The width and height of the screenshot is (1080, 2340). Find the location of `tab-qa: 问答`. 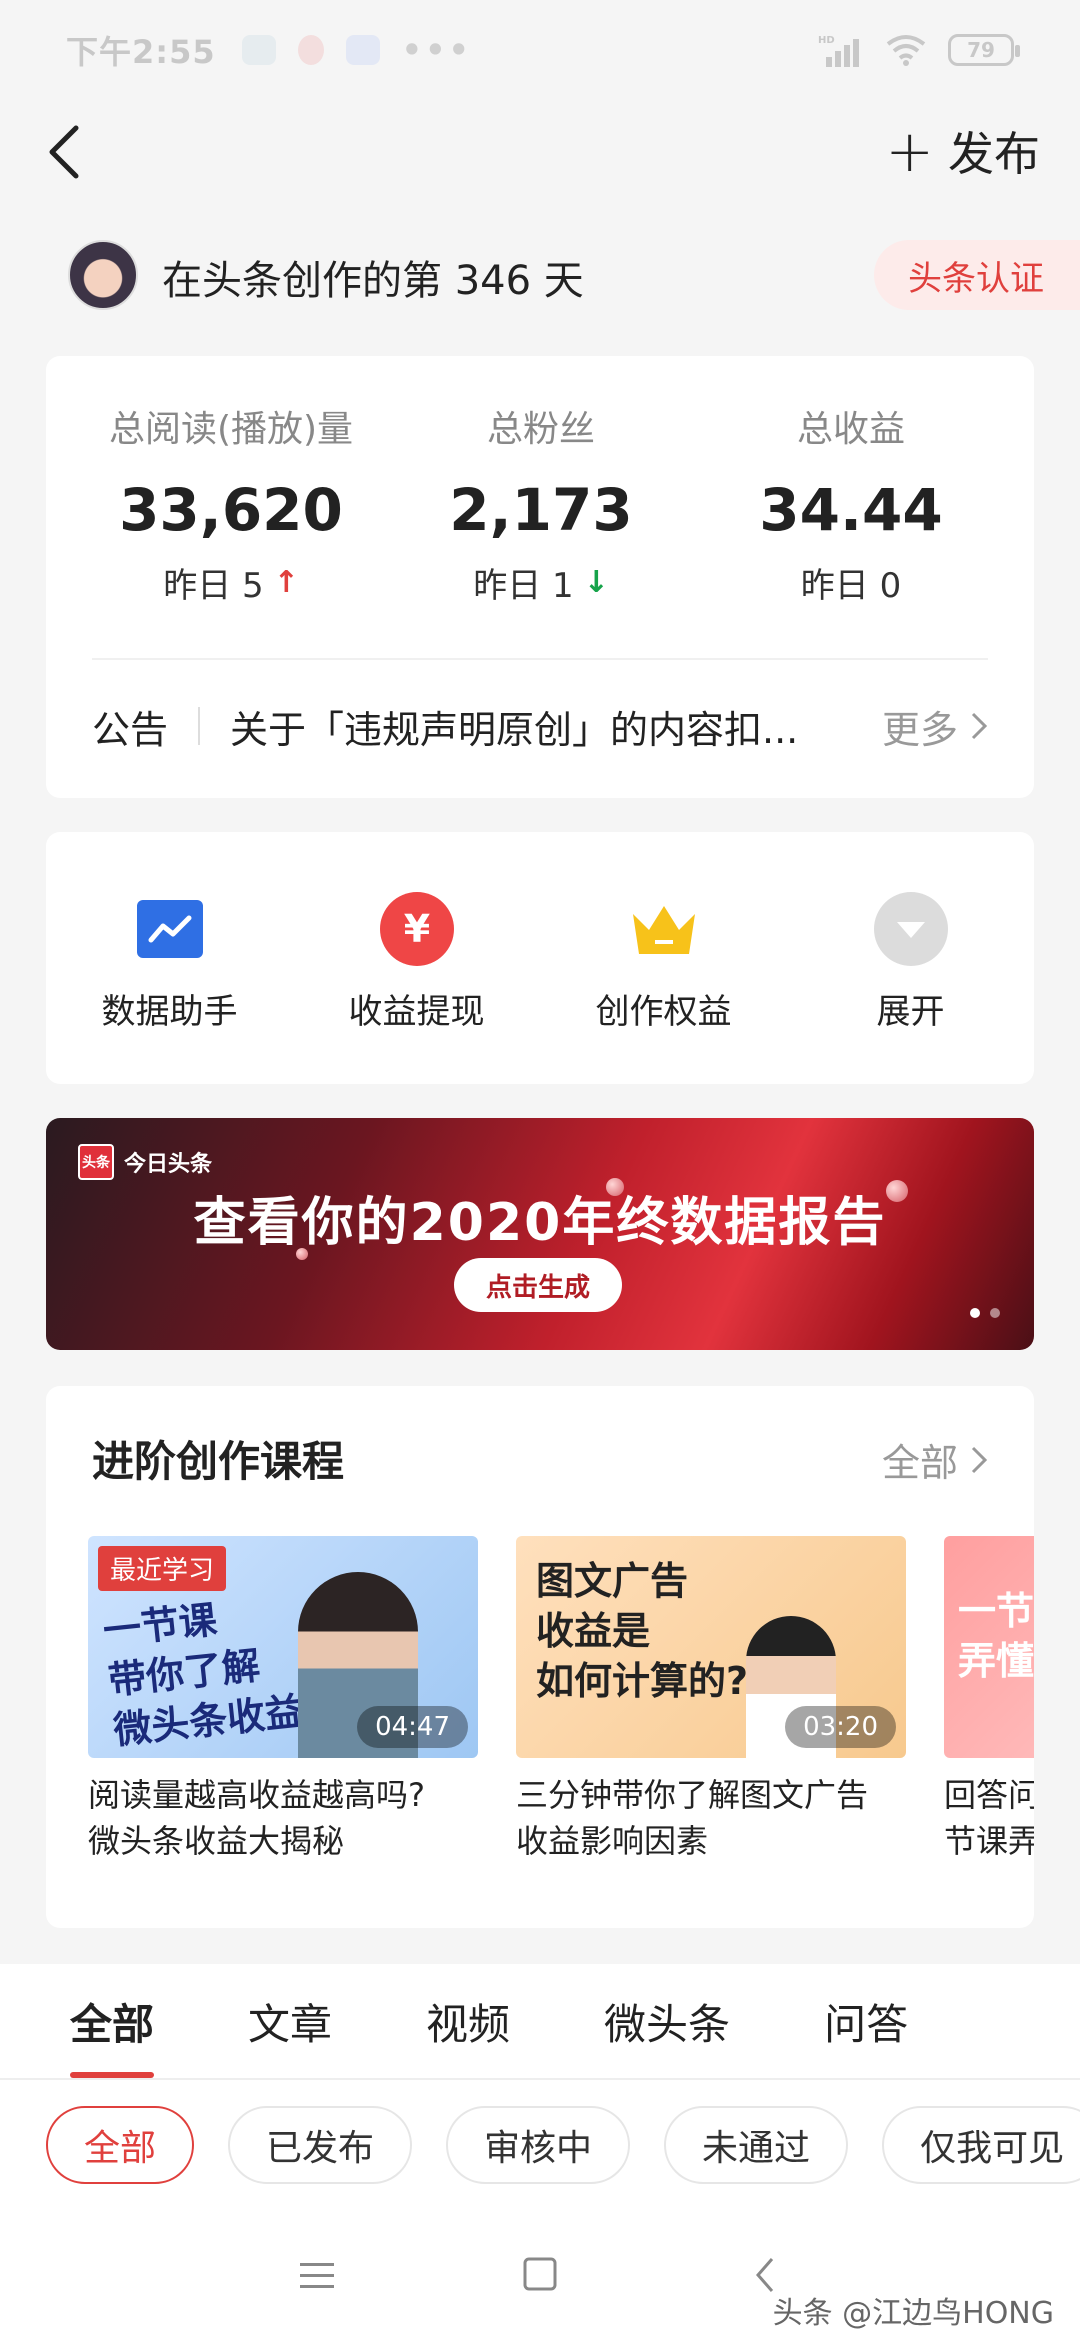

tab-qa: 问答 is located at coordinates (866, 2021).